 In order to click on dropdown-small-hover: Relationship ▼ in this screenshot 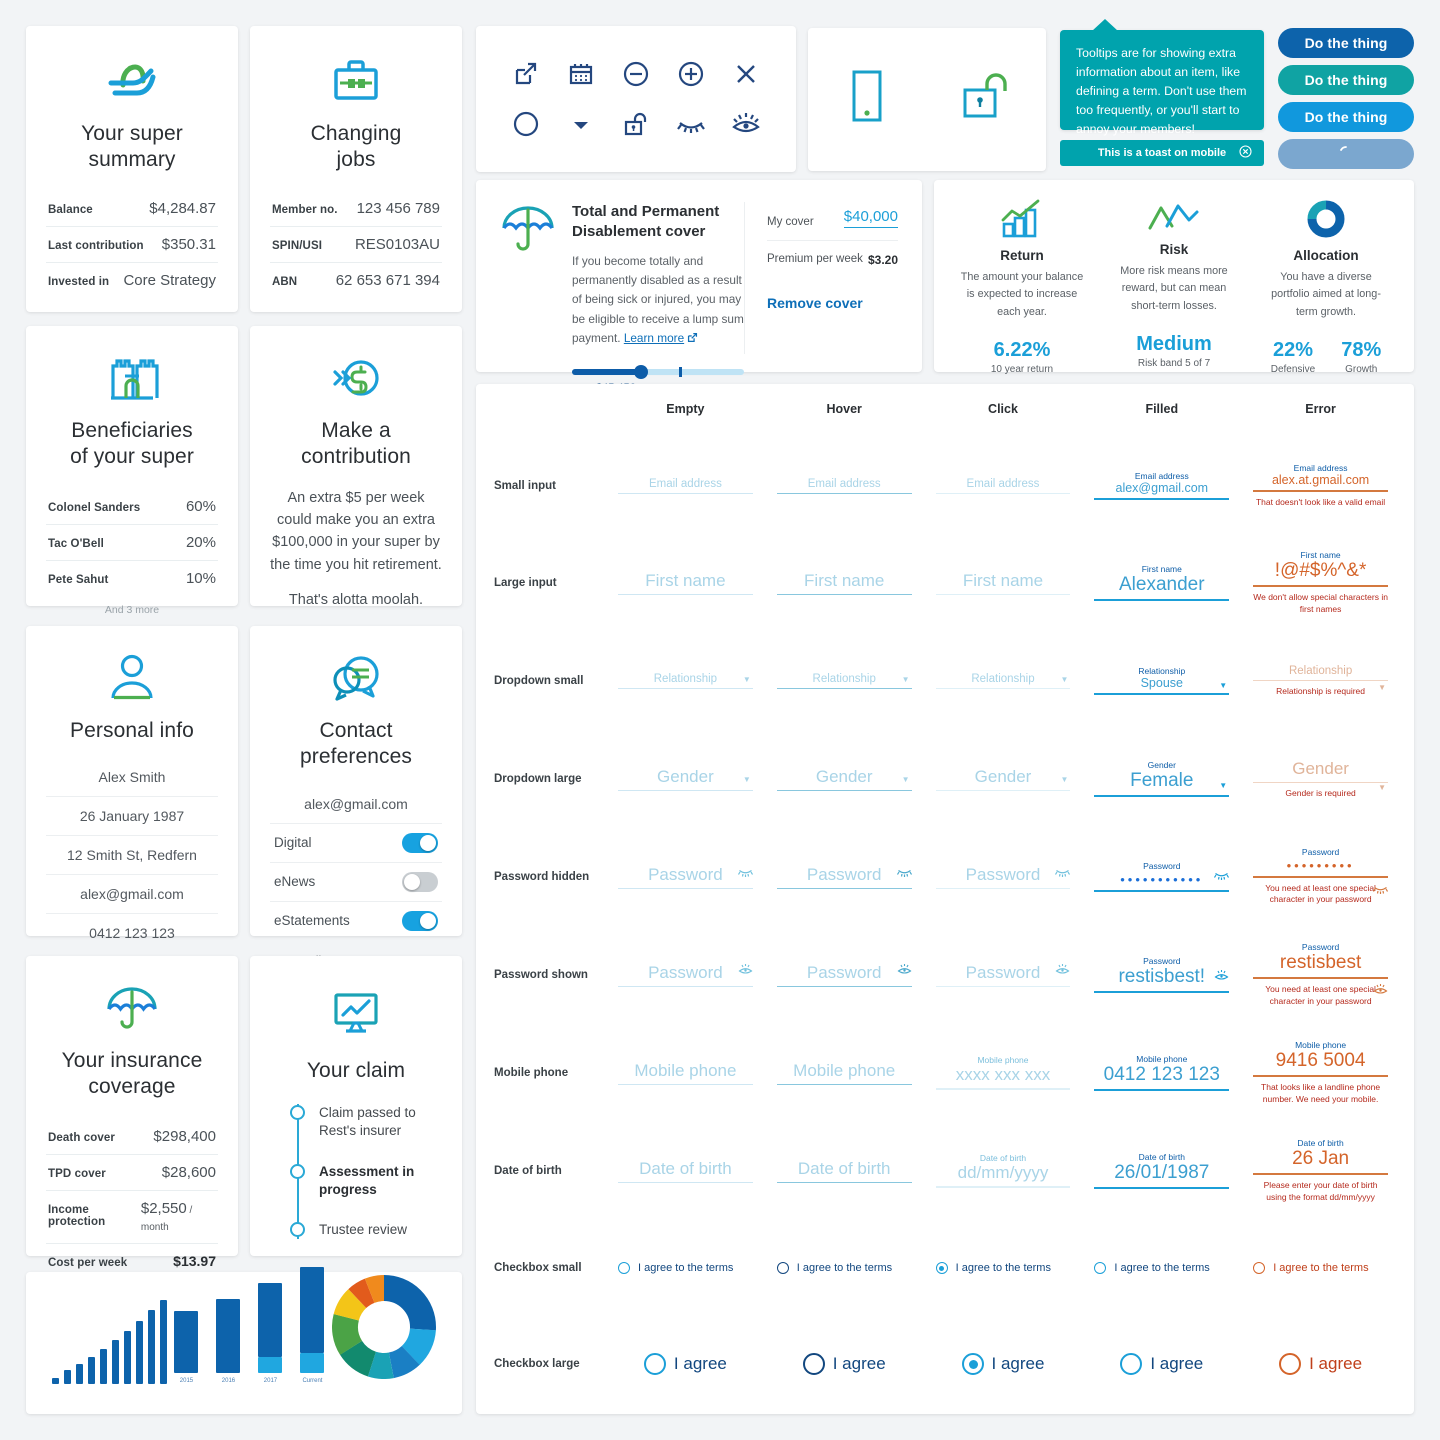, I will do `click(844, 681)`.